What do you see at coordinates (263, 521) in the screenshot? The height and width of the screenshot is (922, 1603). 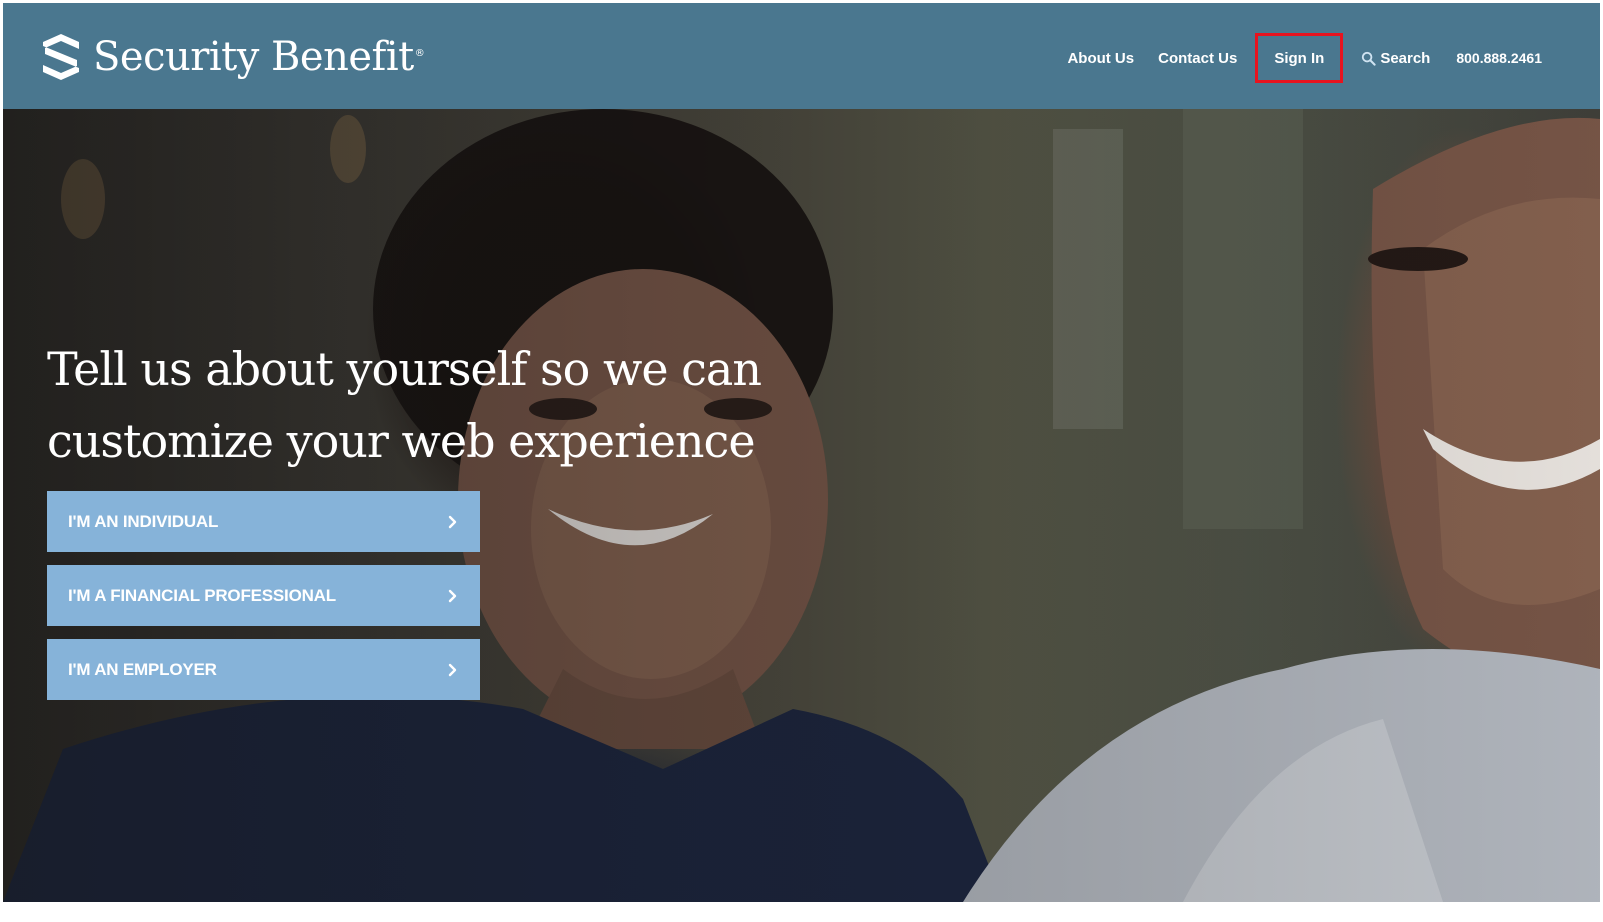 I see `individual-button: I'M AN INDIVIDUAL` at bounding box center [263, 521].